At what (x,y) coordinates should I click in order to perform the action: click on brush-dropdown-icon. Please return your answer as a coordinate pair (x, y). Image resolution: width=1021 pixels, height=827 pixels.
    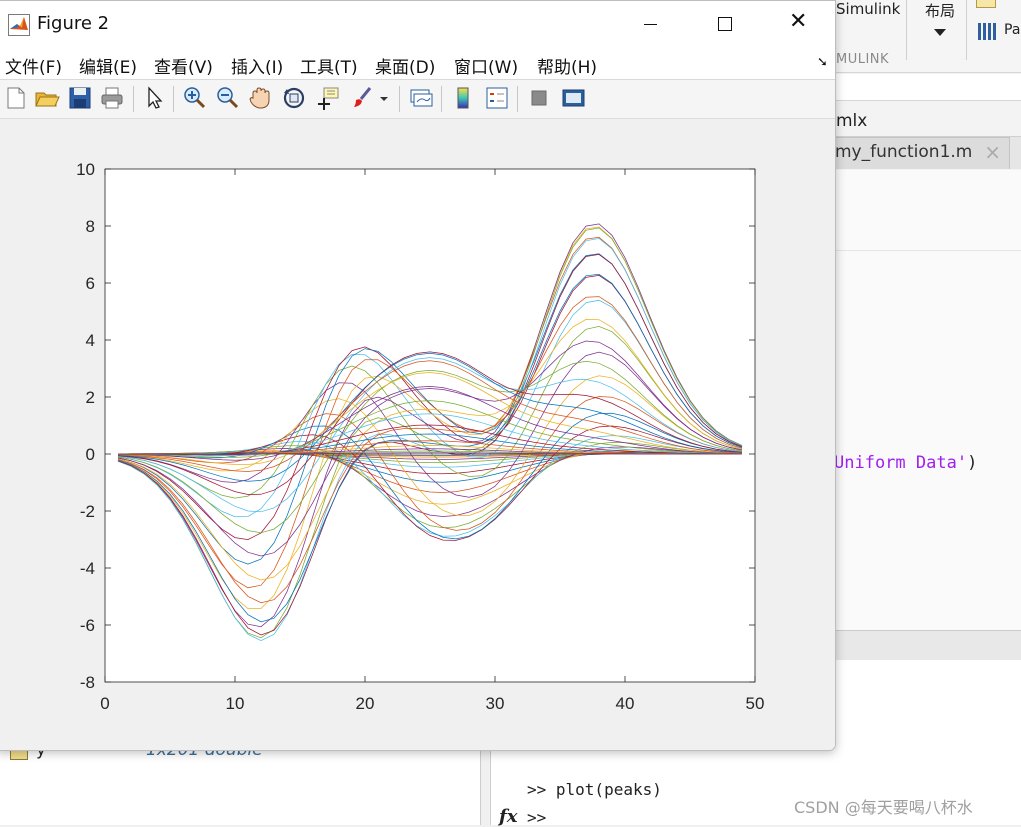
    Looking at the image, I should click on (384, 98).